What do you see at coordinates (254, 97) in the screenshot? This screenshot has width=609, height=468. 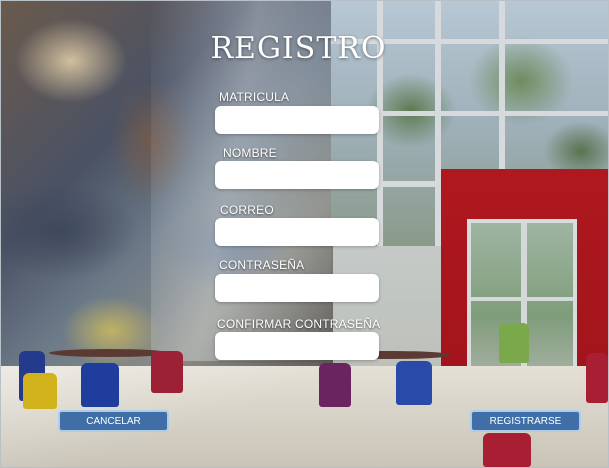 I see `matricula-label: MATRICULA` at bounding box center [254, 97].